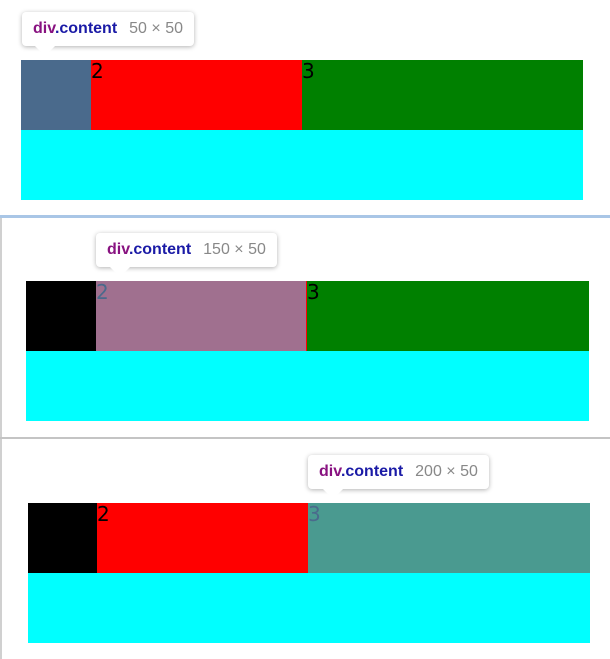 This screenshot has height=659, width=610. I want to click on tooltip-dimensions: 150 × 50, so click(234, 249).